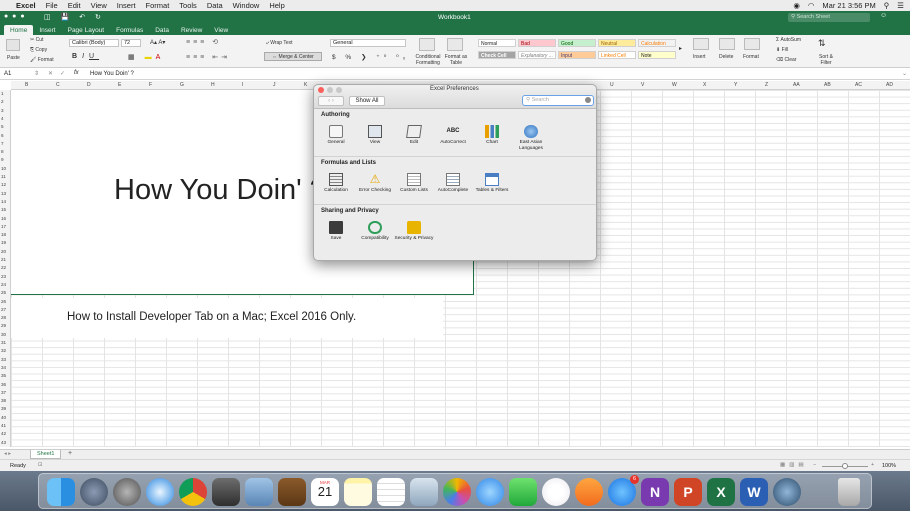  Describe the element at coordinates (94, 43) in the screenshot. I see `font-name-select: Calibri (Body)` at that location.